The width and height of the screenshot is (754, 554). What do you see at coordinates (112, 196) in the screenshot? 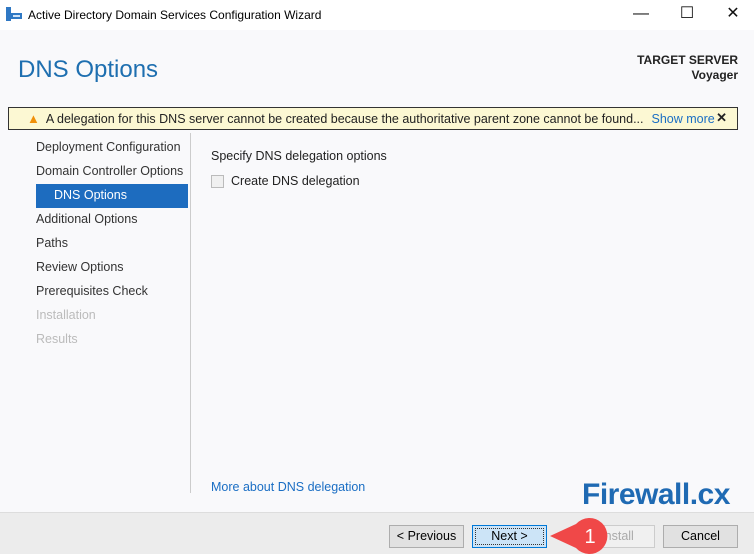
I see `nav-item-dns-options: DNS Options` at bounding box center [112, 196].